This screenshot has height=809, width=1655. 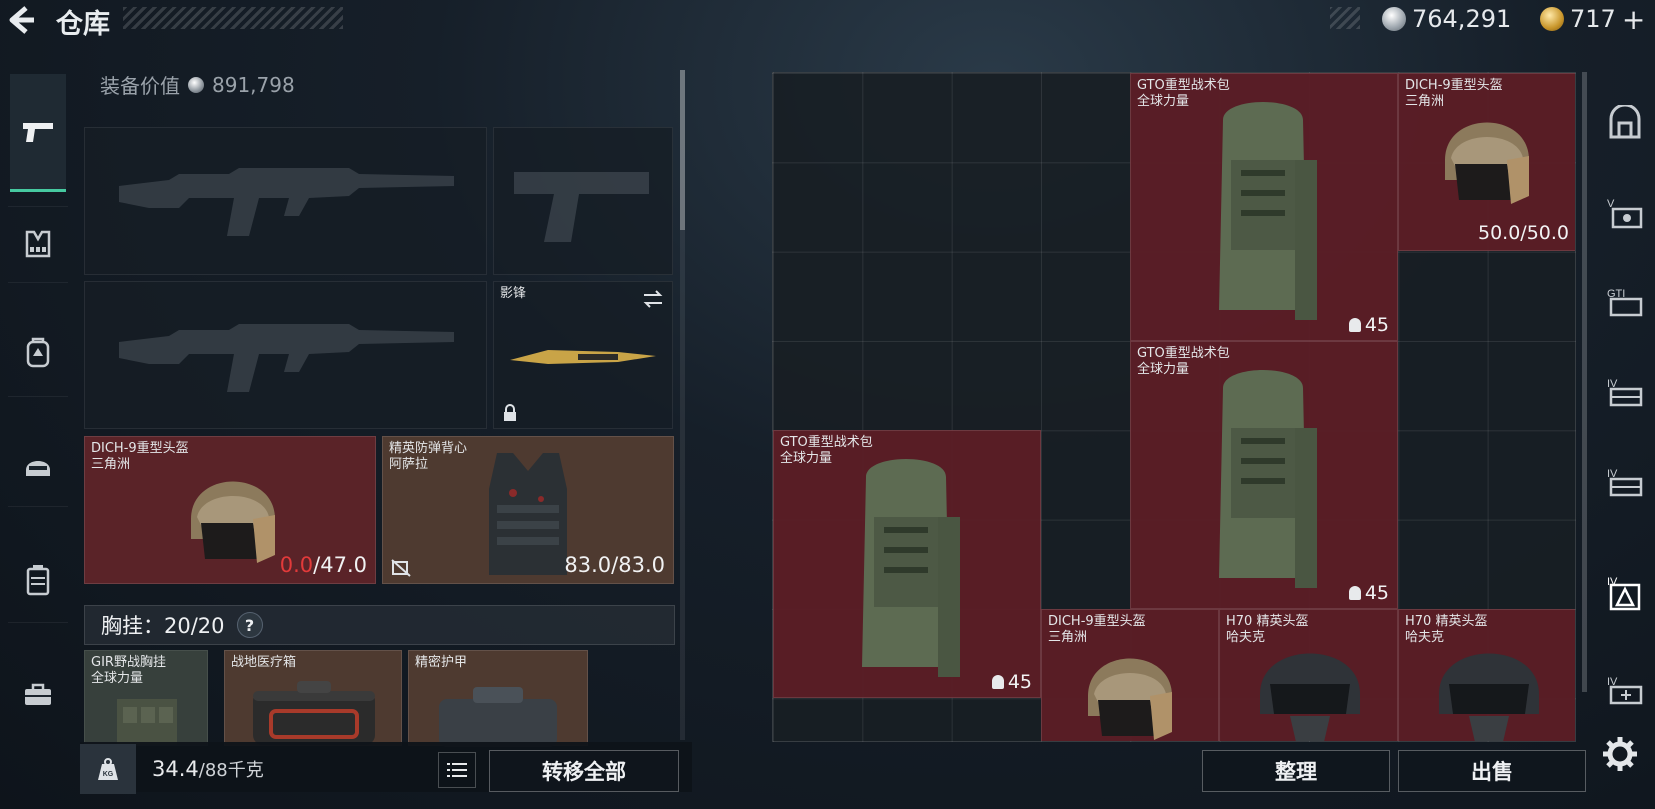 I want to click on rig-slot-armor-plate: 精密护甲, so click(x=498, y=698).